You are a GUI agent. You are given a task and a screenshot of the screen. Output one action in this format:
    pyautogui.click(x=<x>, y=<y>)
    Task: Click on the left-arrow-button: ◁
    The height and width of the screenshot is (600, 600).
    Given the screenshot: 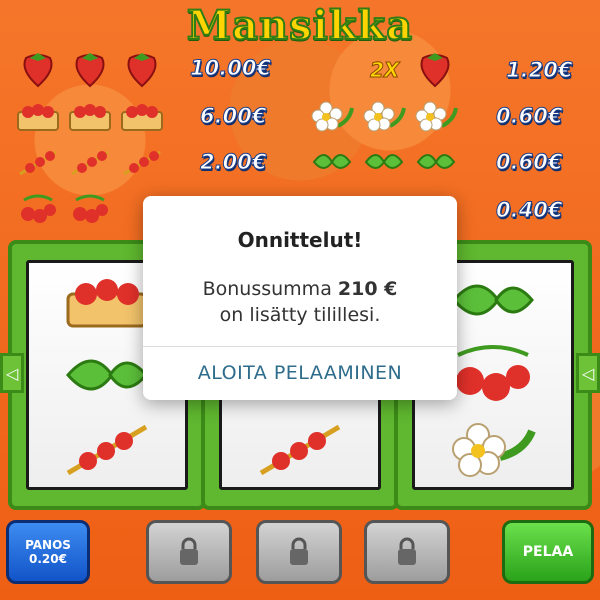 What is the action you would take?
    pyautogui.click(x=12, y=373)
    